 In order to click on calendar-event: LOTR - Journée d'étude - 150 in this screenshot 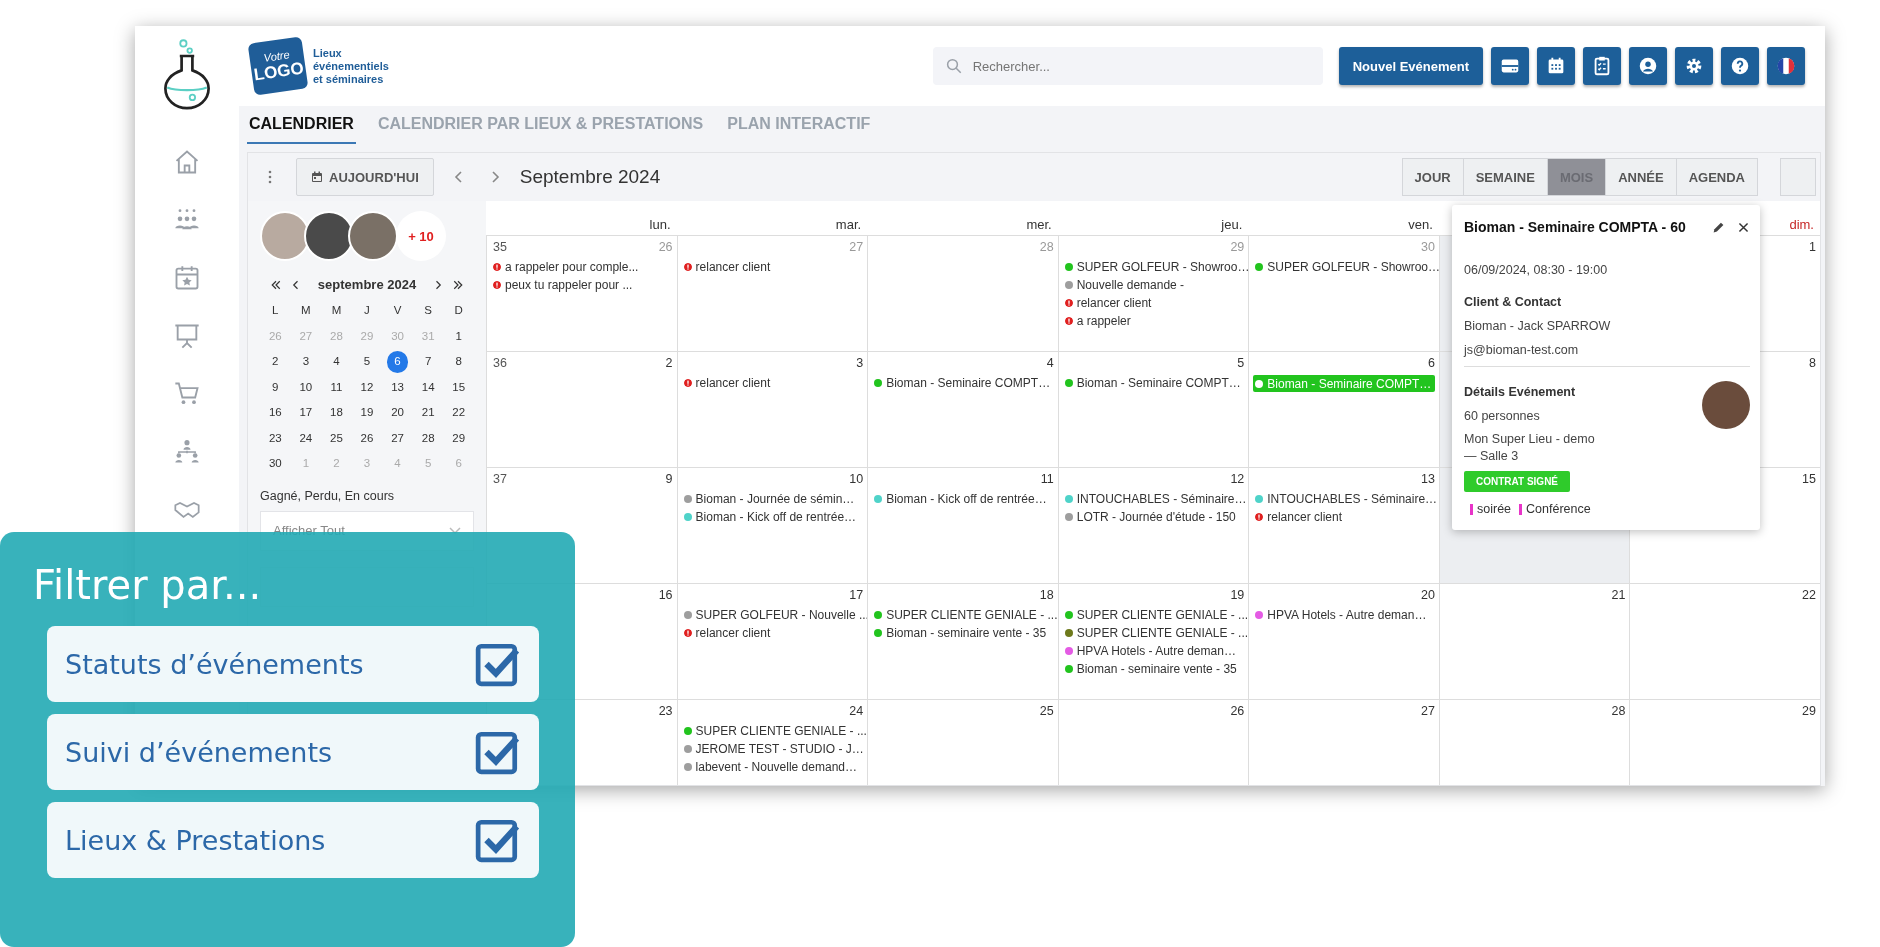, I will do `click(1153, 516)`.